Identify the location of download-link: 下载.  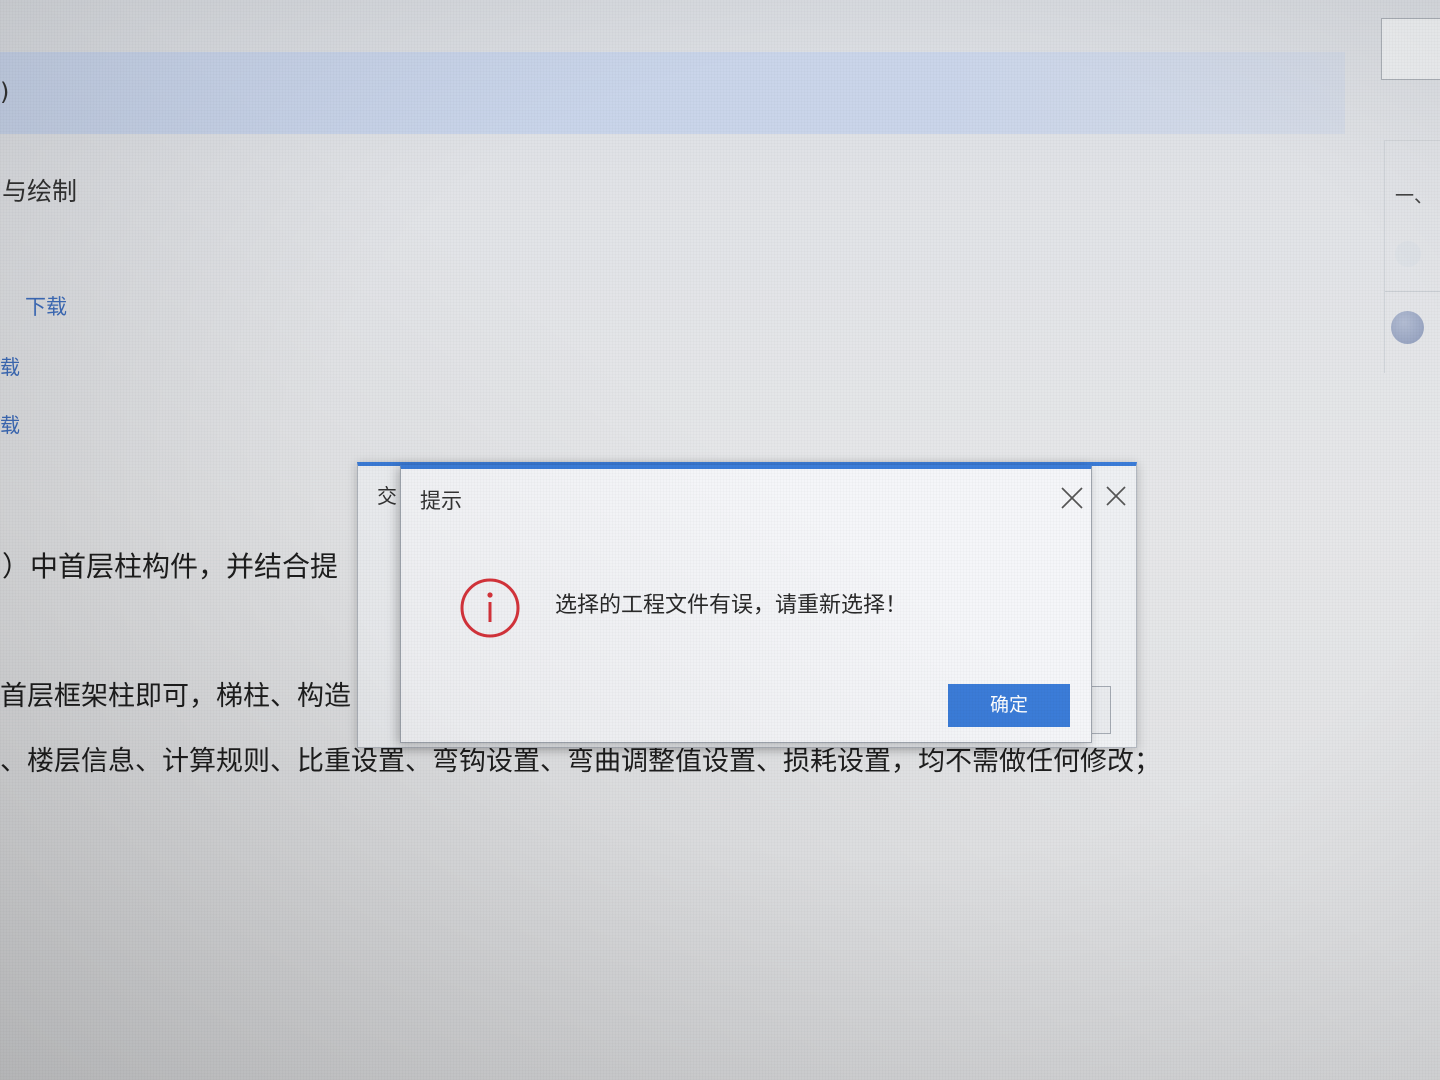
(46, 307).